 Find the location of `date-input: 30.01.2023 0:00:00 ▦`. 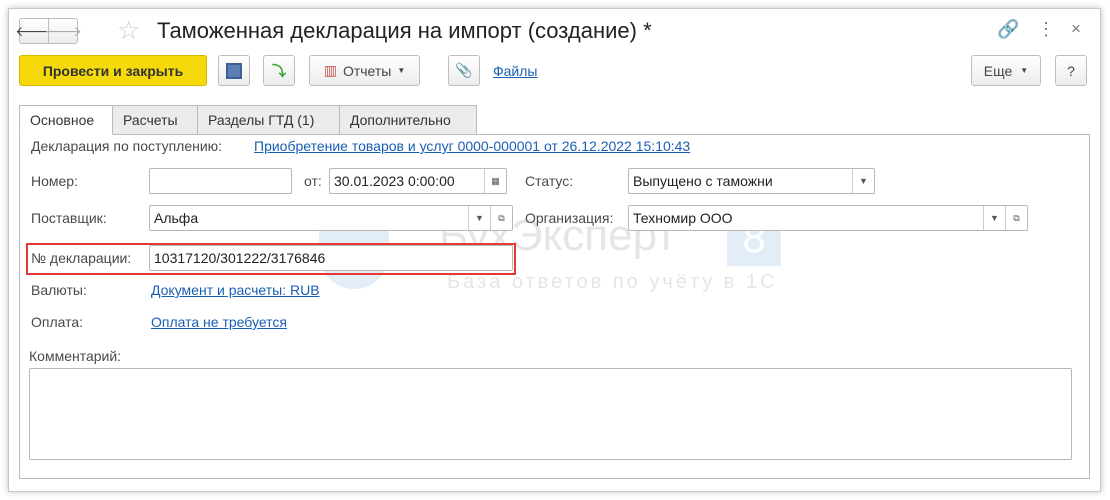

date-input: 30.01.2023 0:00:00 ▦ is located at coordinates (418, 181).